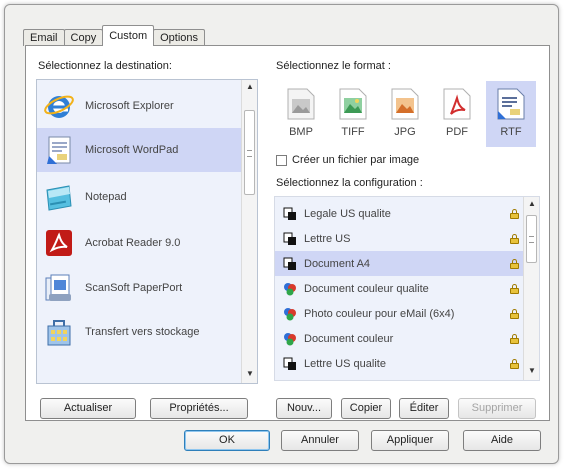 The height and width of the screenshot is (470, 565). I want to click on one-file-per-image-label: Créer un fichier par image, so click(356, 160).